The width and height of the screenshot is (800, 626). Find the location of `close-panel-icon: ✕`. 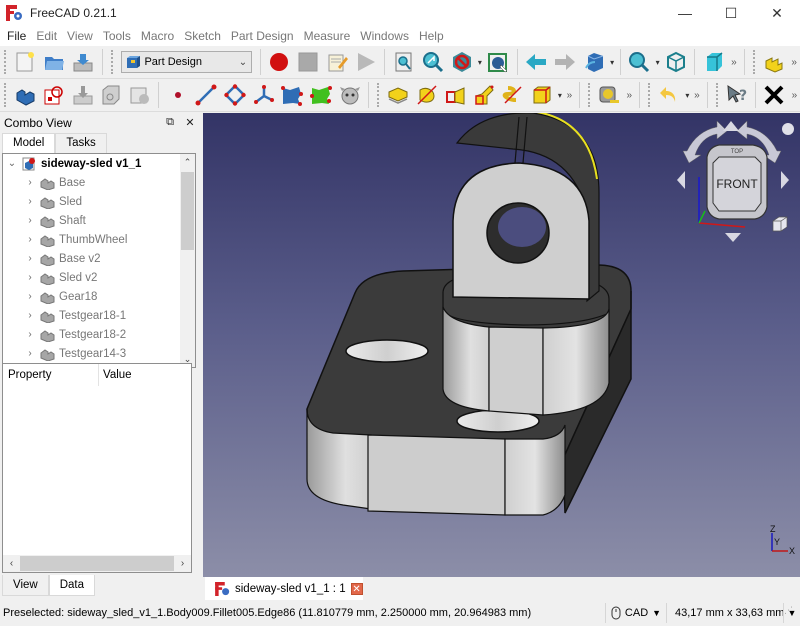

close-panel-icon: ✕ is located at coordinates (190, 122).